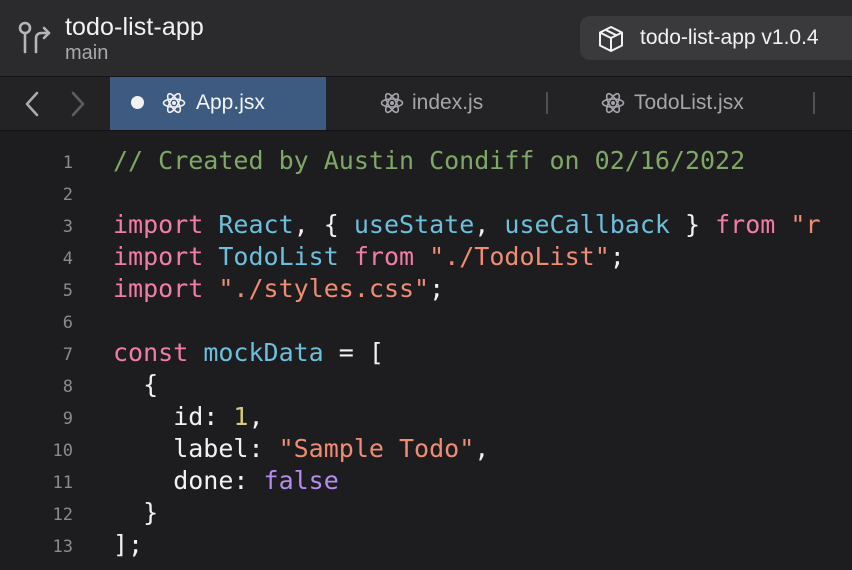 This screenshot has width=852, height=570. Describe the element at coordinates (196, 448) in the screenshot. I see `code-token-text: label:` at that location.